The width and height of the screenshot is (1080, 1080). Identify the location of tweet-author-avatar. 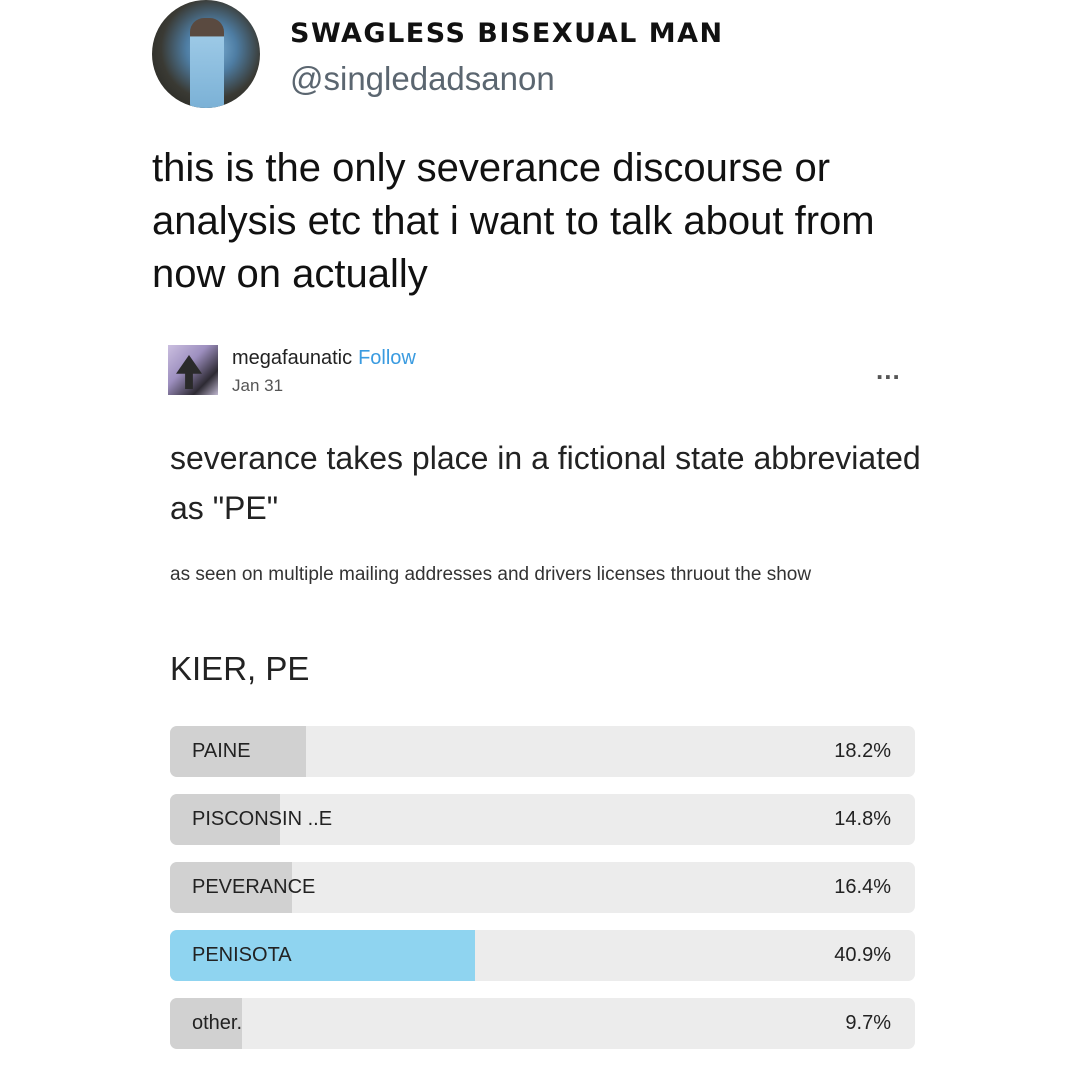
(206, 54).